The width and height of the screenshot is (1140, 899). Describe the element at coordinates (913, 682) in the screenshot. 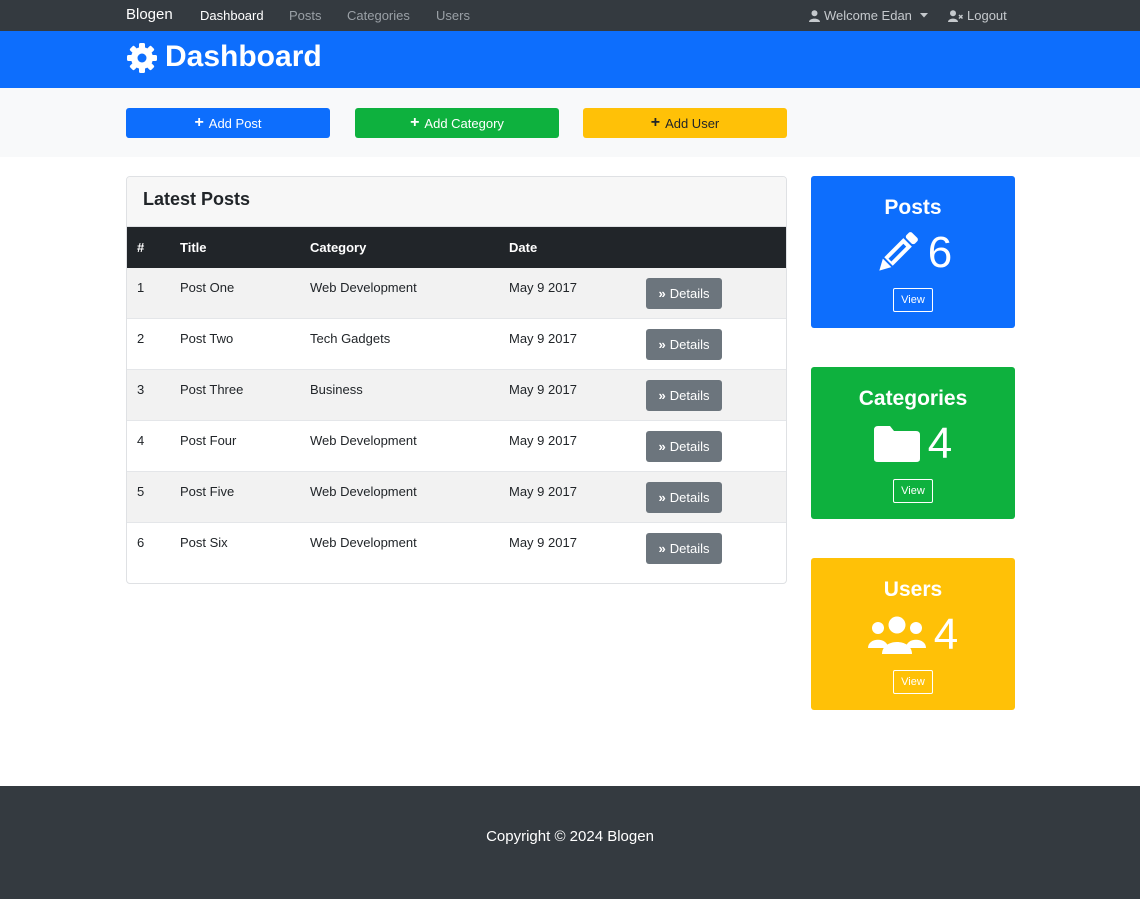

I see `view-users-button: View` at that location.